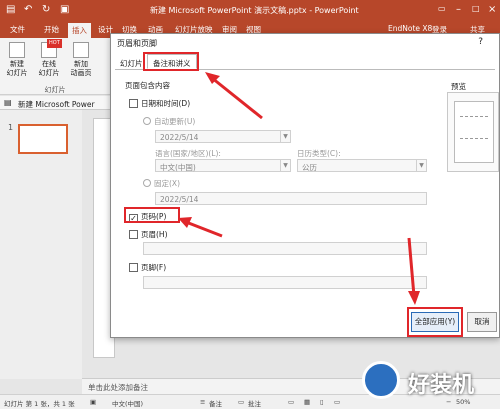 The image size is (500, 409). I want to click on new-album-label: 新加 动画页, so click(81, 68).